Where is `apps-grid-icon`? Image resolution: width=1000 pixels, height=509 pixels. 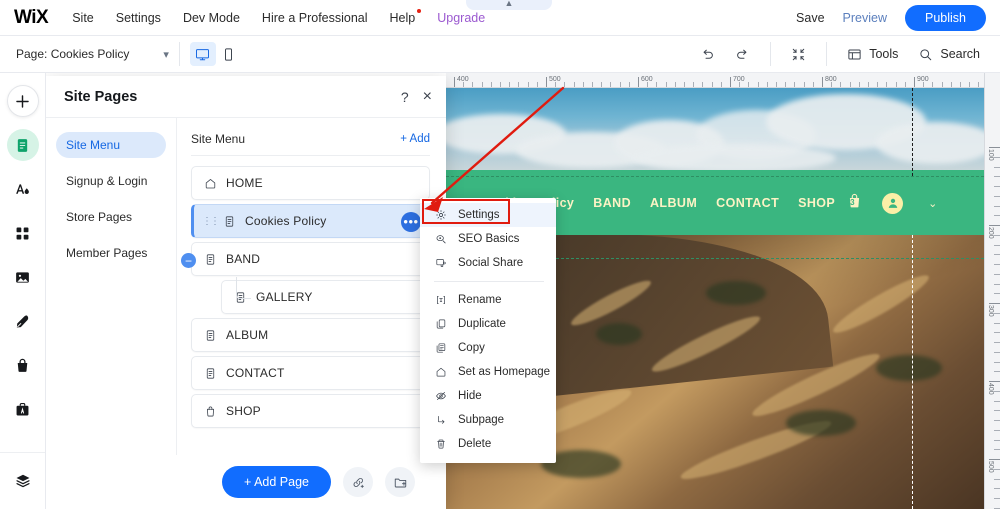 apps-grid-icon is located at coordinates (22, 233).